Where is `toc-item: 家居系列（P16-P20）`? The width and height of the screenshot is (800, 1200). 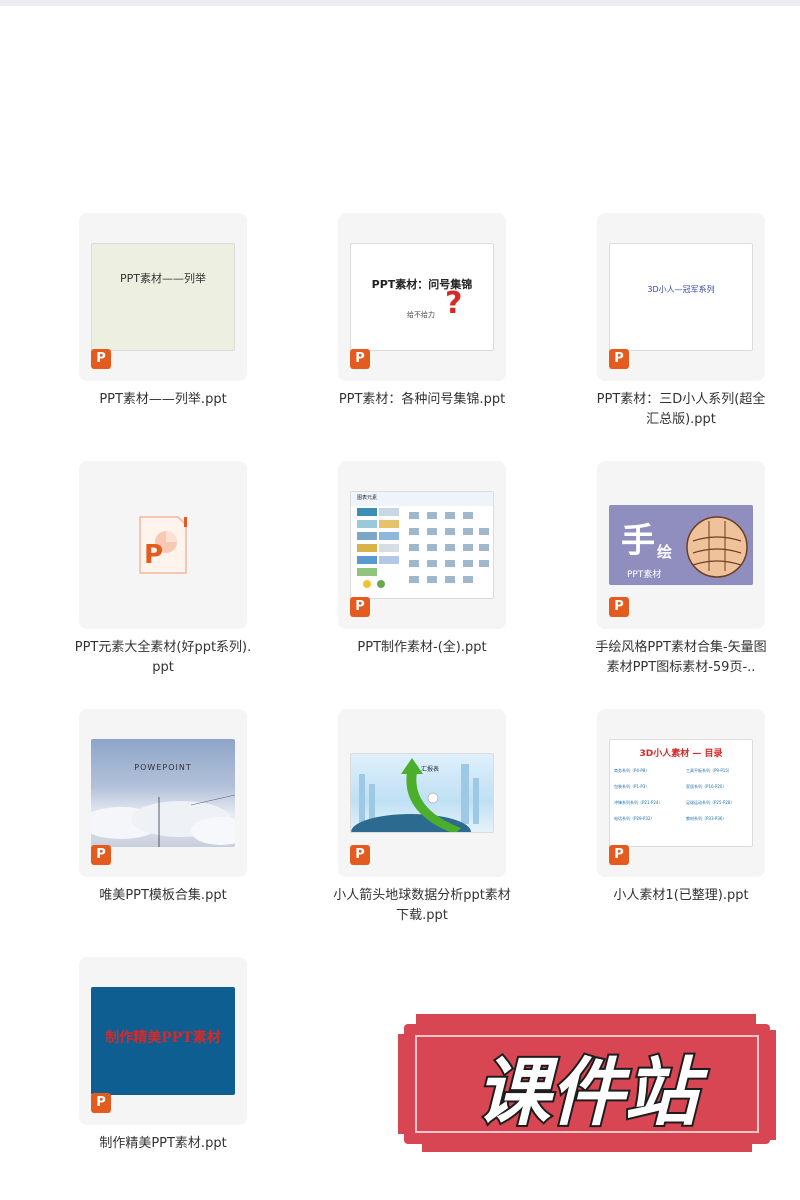
toc-item: 家居系列（P16-P20） is located at coordinates (706, 786).